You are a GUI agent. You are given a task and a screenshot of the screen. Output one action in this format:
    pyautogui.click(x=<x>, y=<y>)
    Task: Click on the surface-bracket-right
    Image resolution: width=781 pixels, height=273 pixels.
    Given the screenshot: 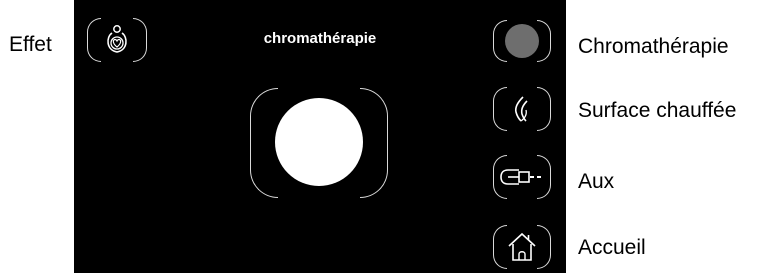 What is the action you would take?
    pyautogui.click(x=544, y=109)
    